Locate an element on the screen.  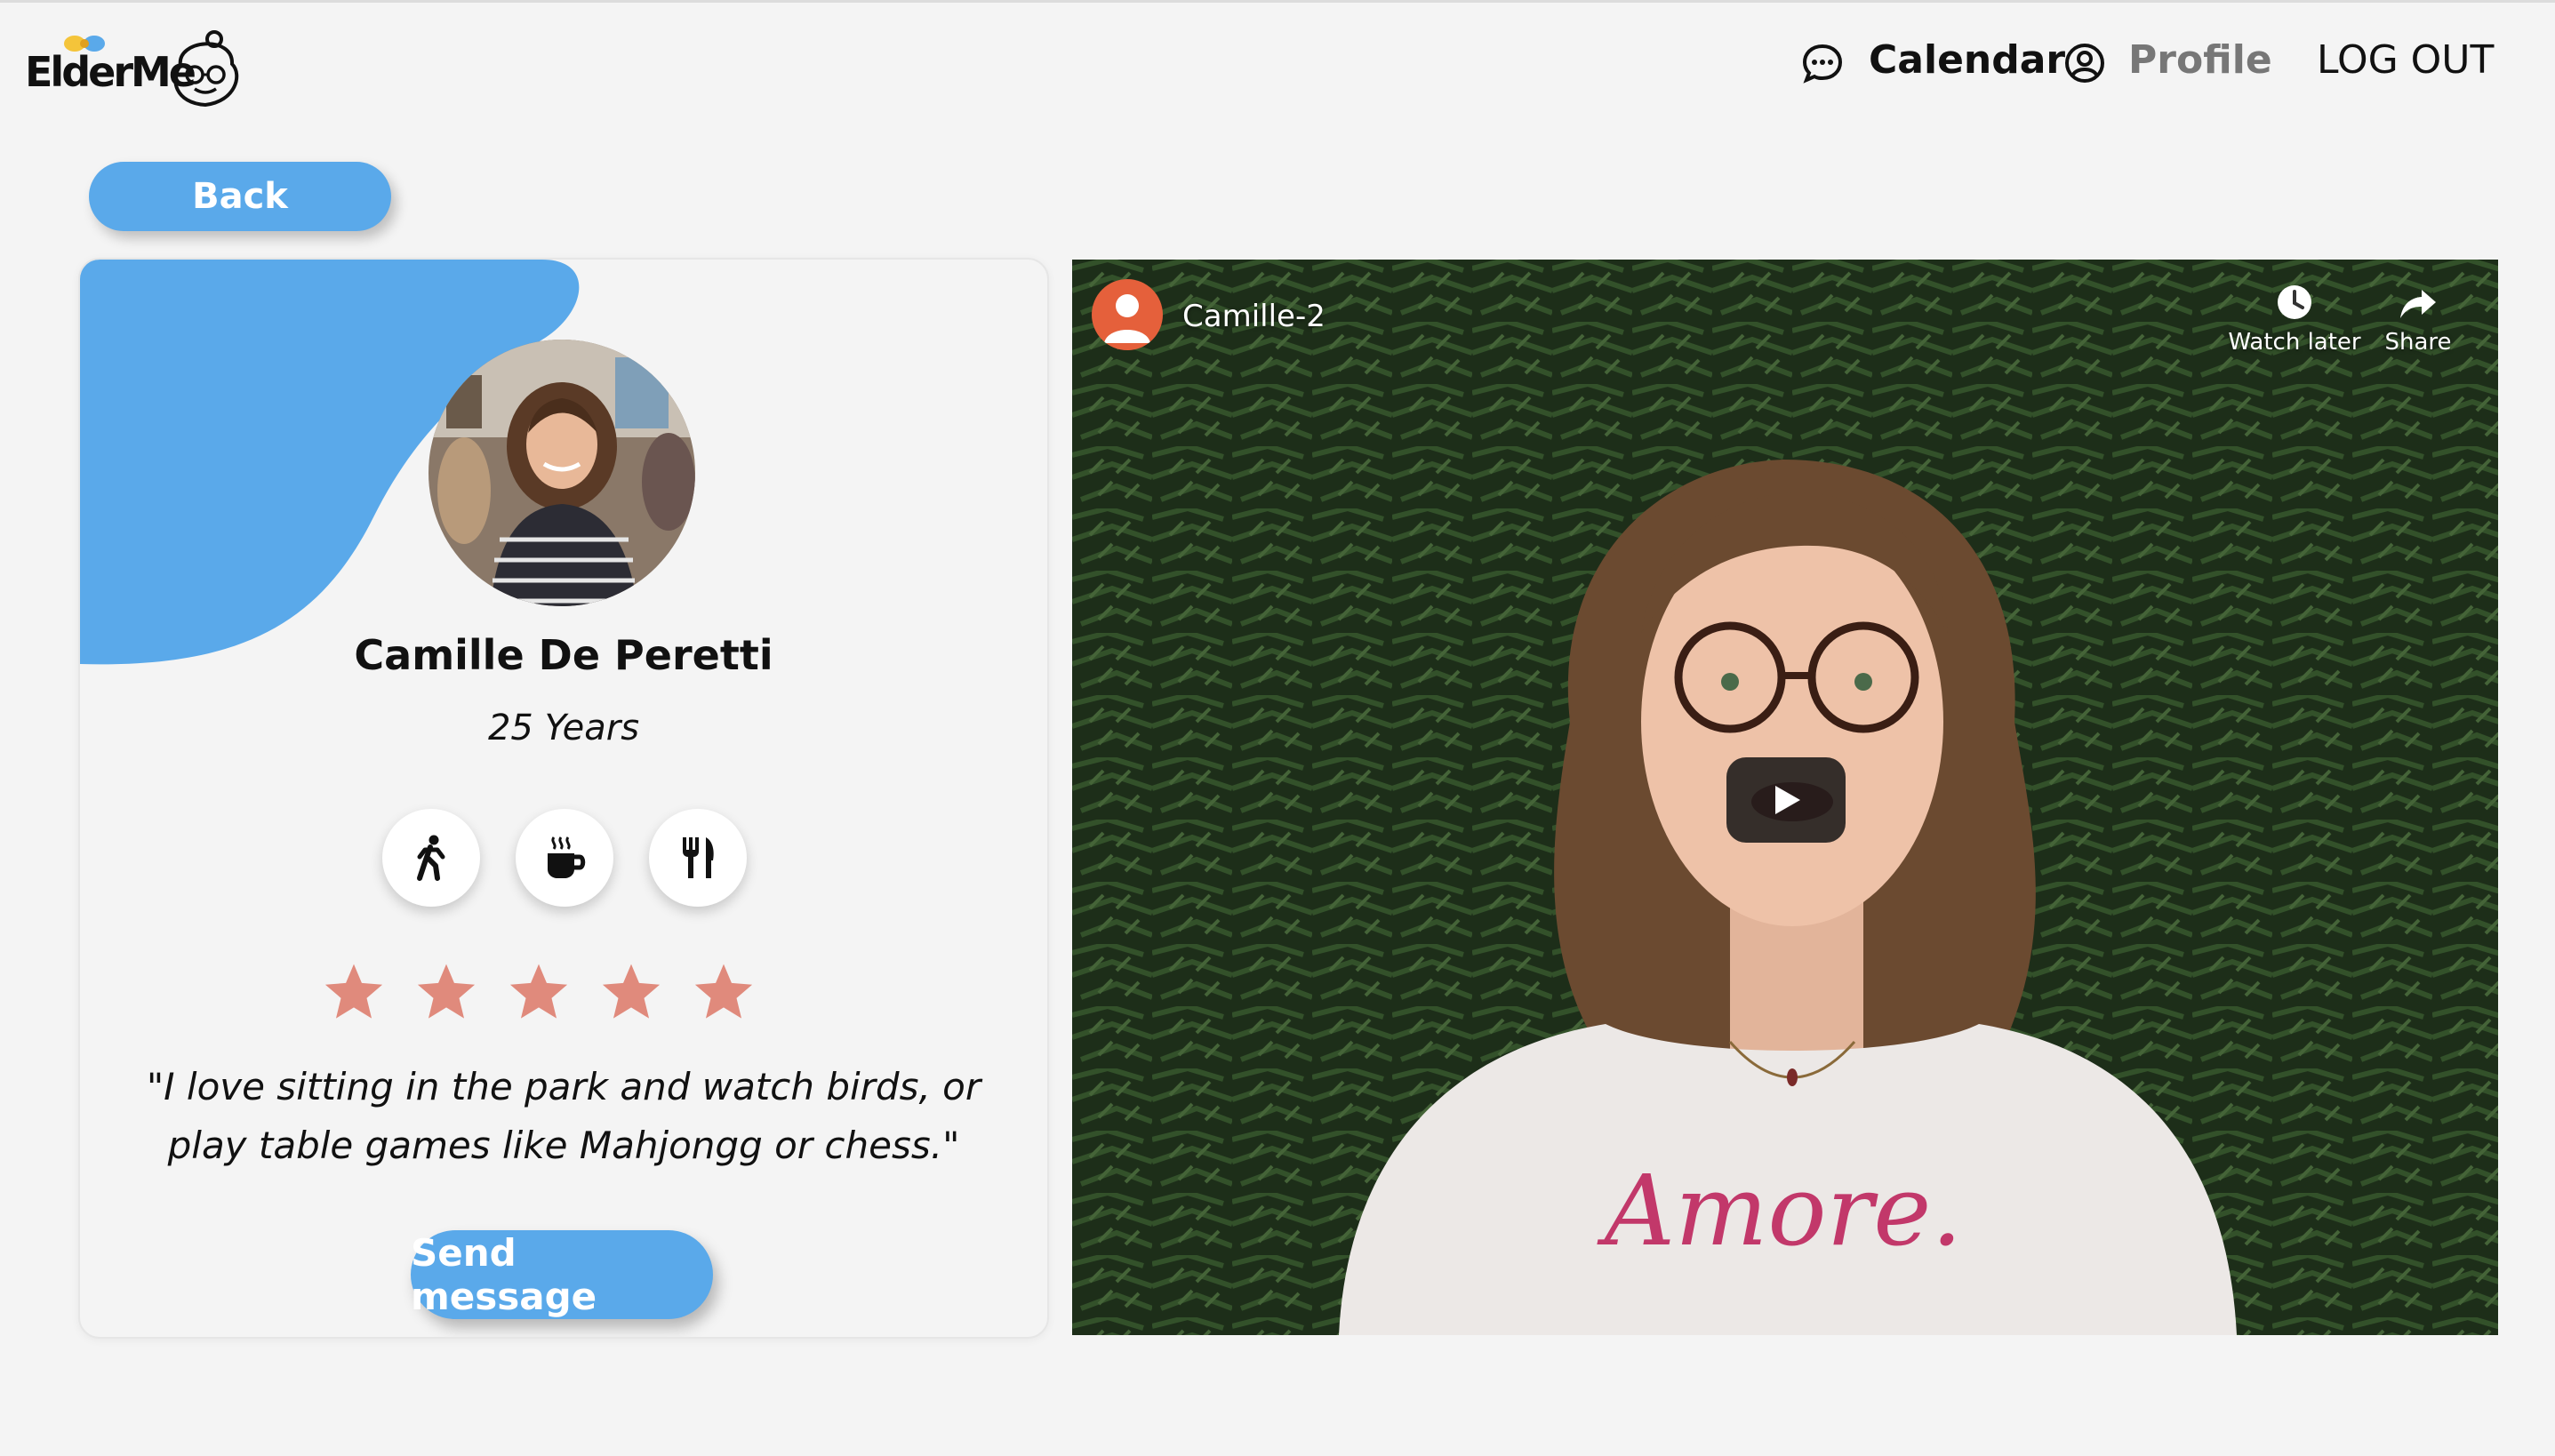
profile-icon is located at coordinates (2084, 63).